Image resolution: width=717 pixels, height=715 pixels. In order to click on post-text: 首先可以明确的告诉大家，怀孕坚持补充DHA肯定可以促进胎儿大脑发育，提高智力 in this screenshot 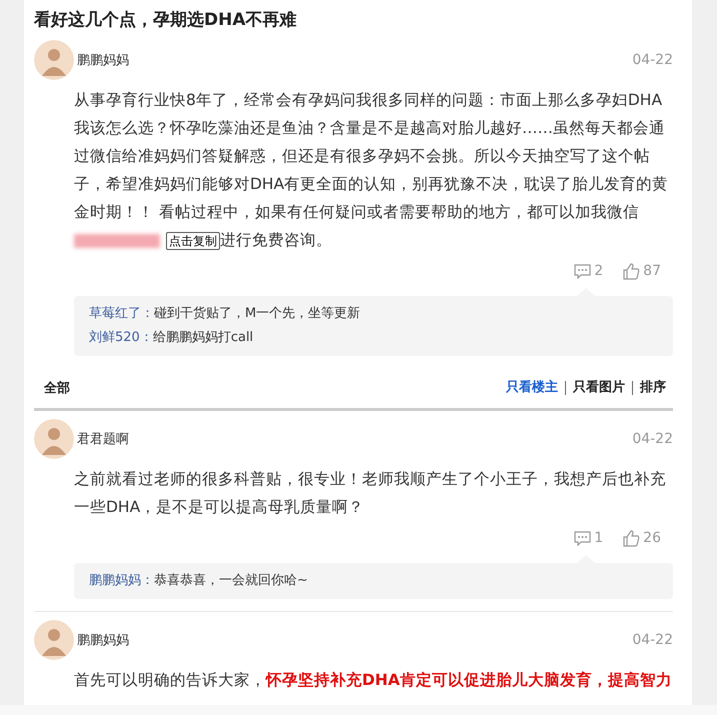, I will do `click(373, 680)`.